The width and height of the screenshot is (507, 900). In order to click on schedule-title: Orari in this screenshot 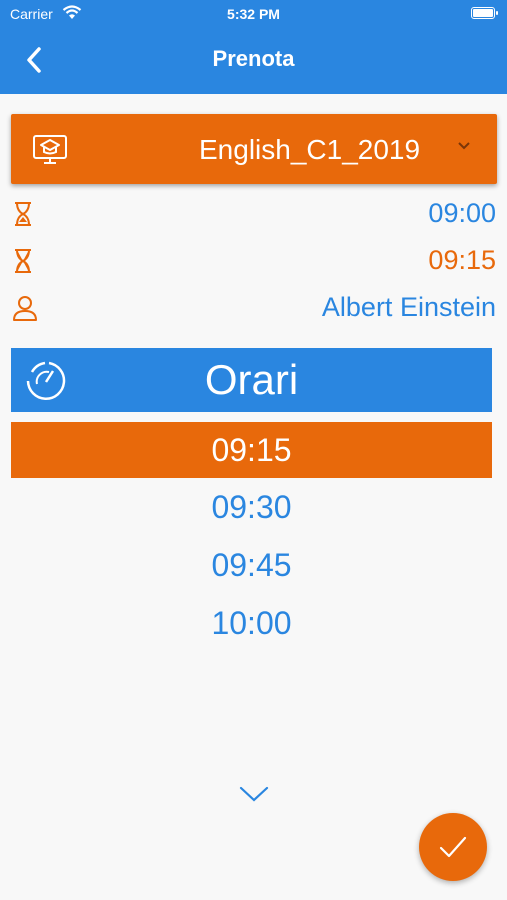, I will do `click(251, 379)`.